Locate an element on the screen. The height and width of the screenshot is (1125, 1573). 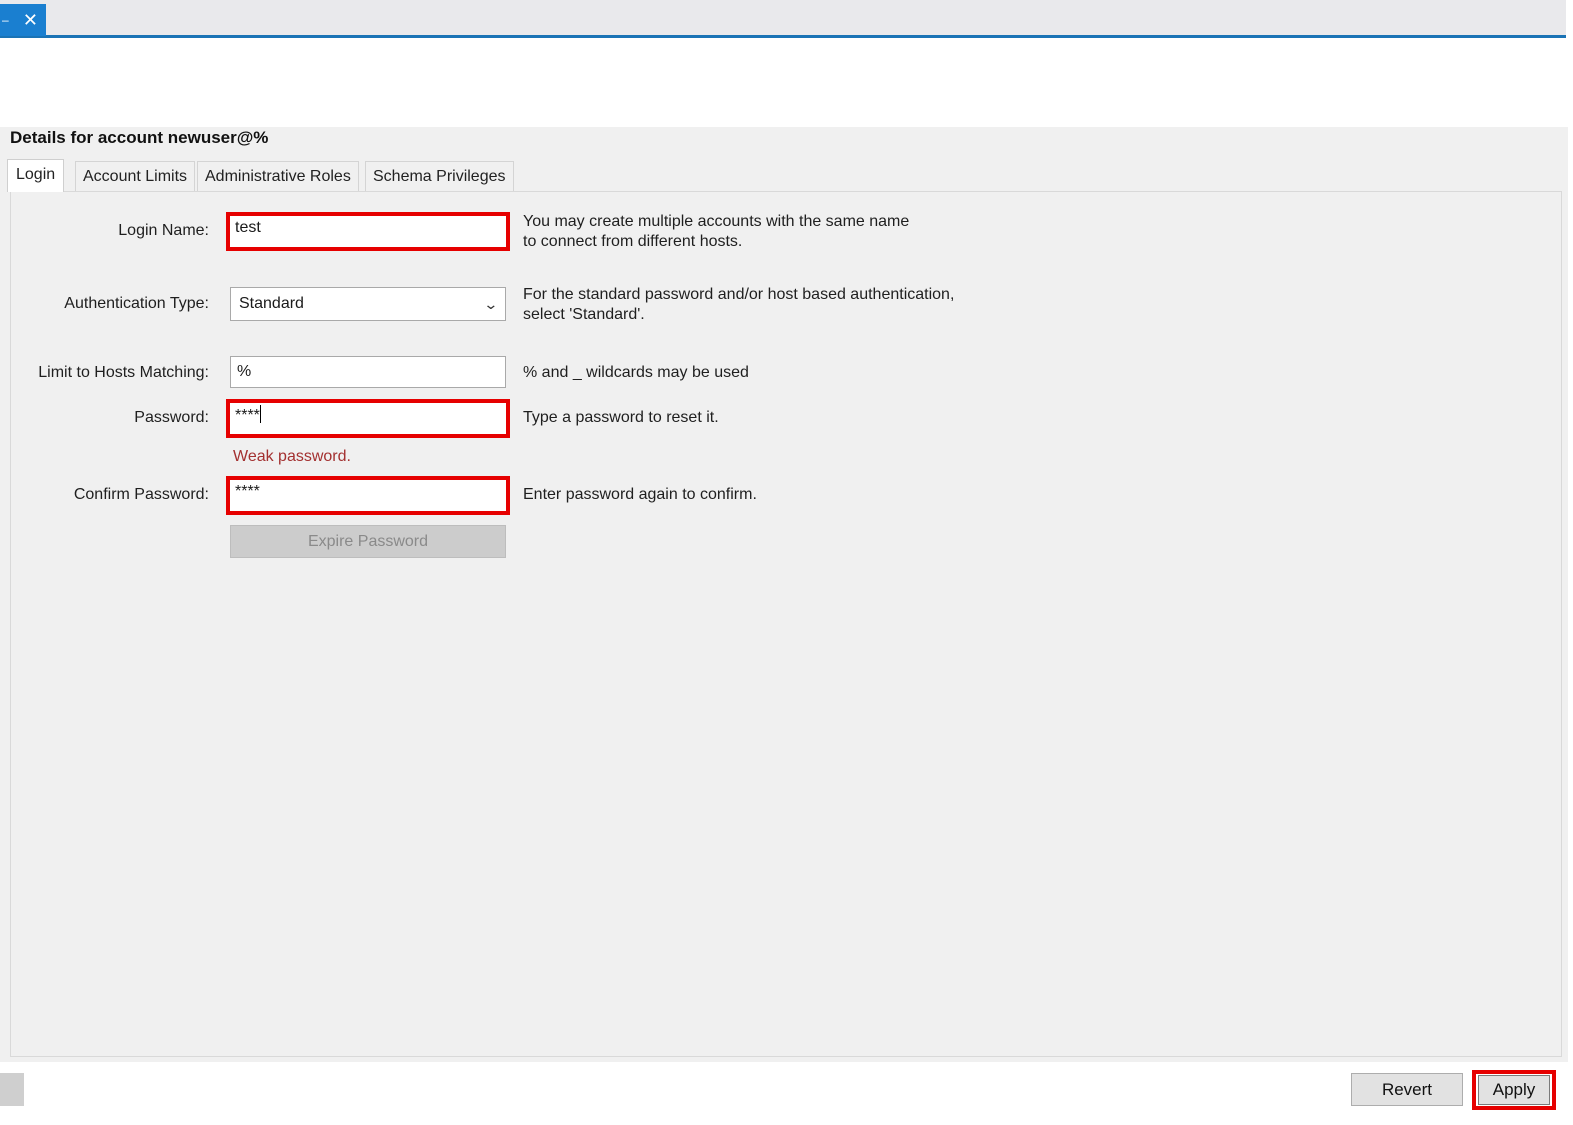
apply-button: Apply is located at coordinates (1514, 1090).